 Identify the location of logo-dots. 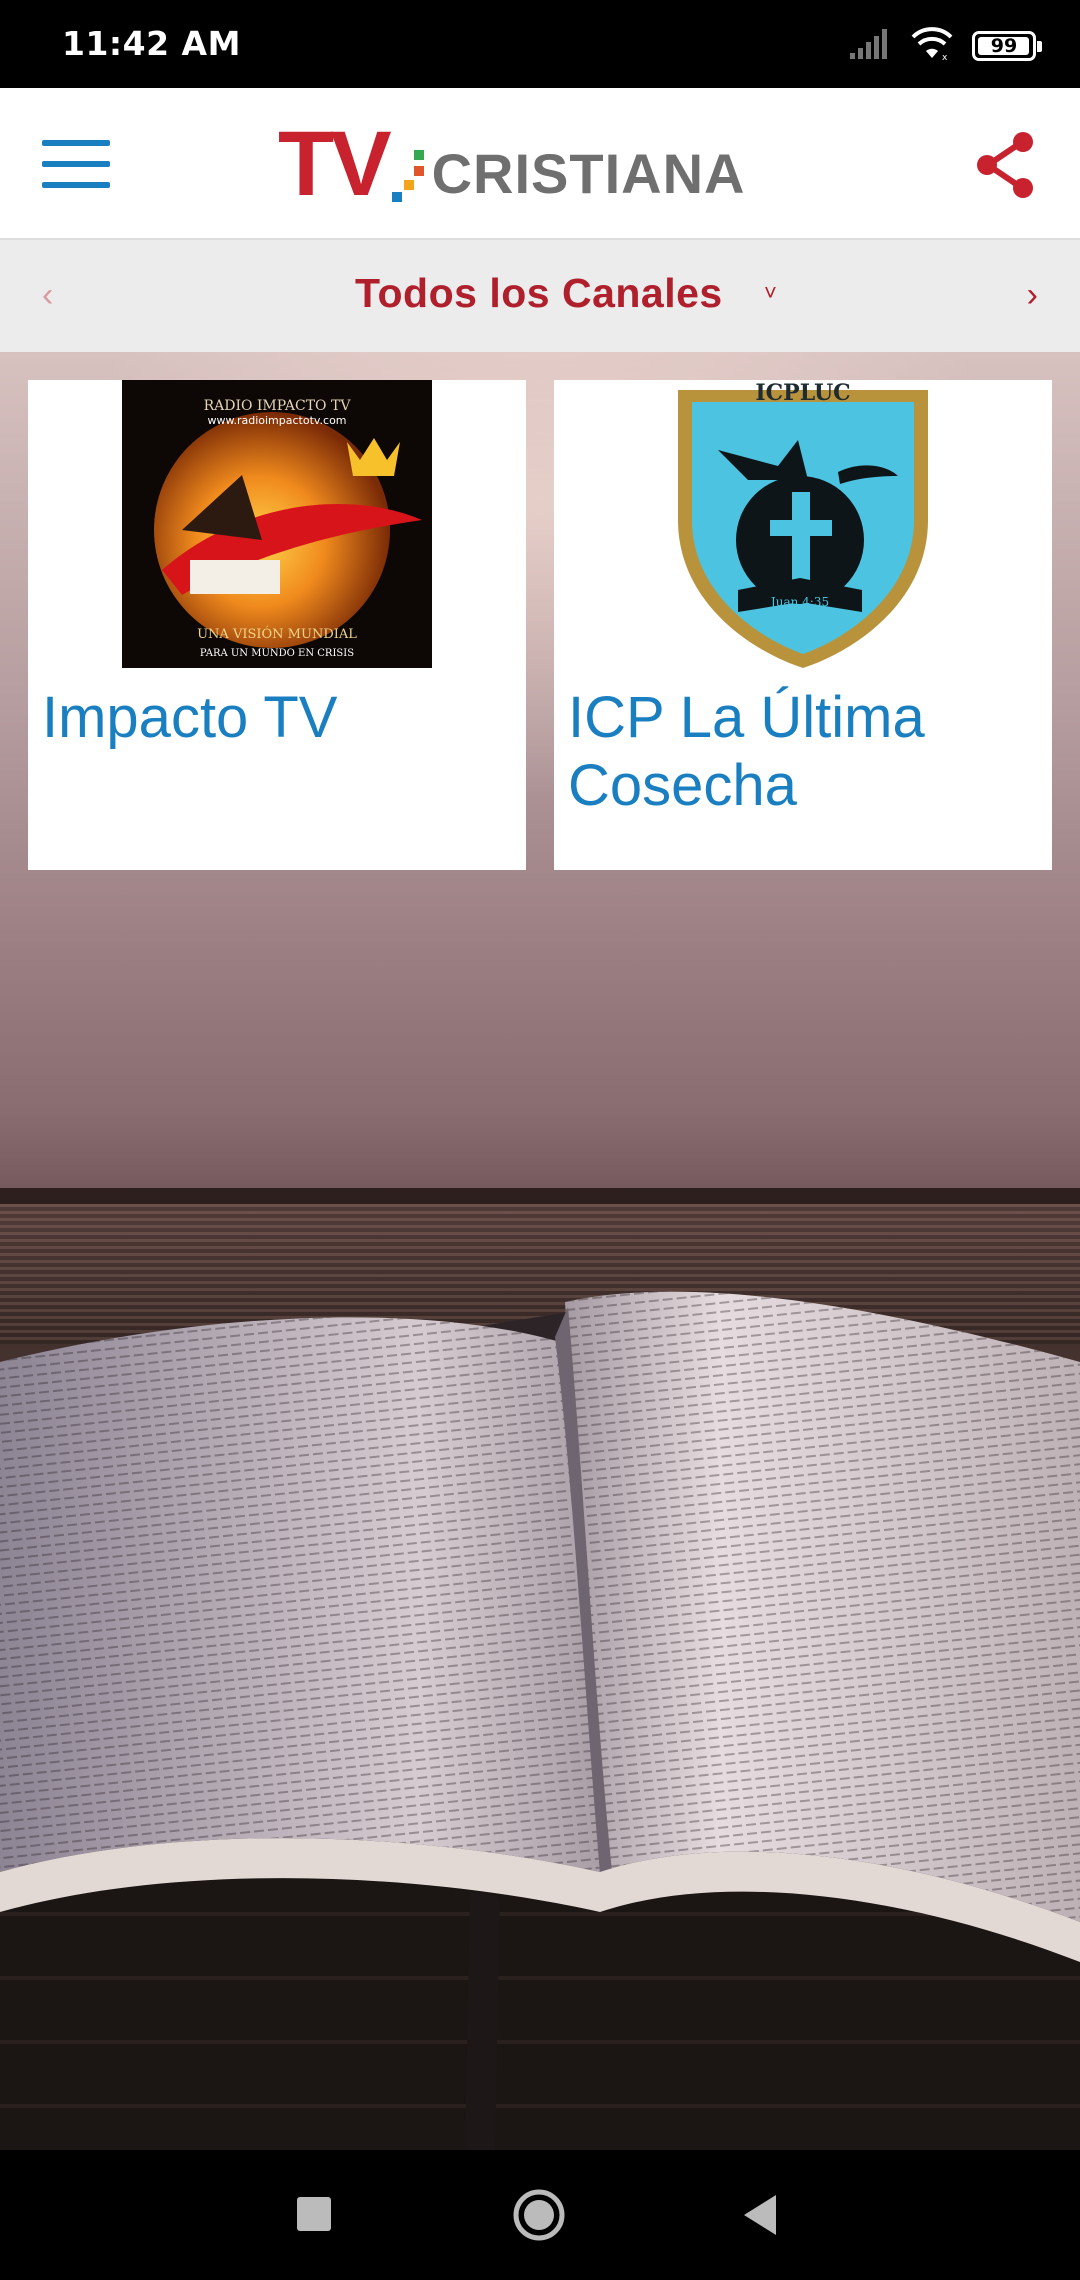
(407, 174).